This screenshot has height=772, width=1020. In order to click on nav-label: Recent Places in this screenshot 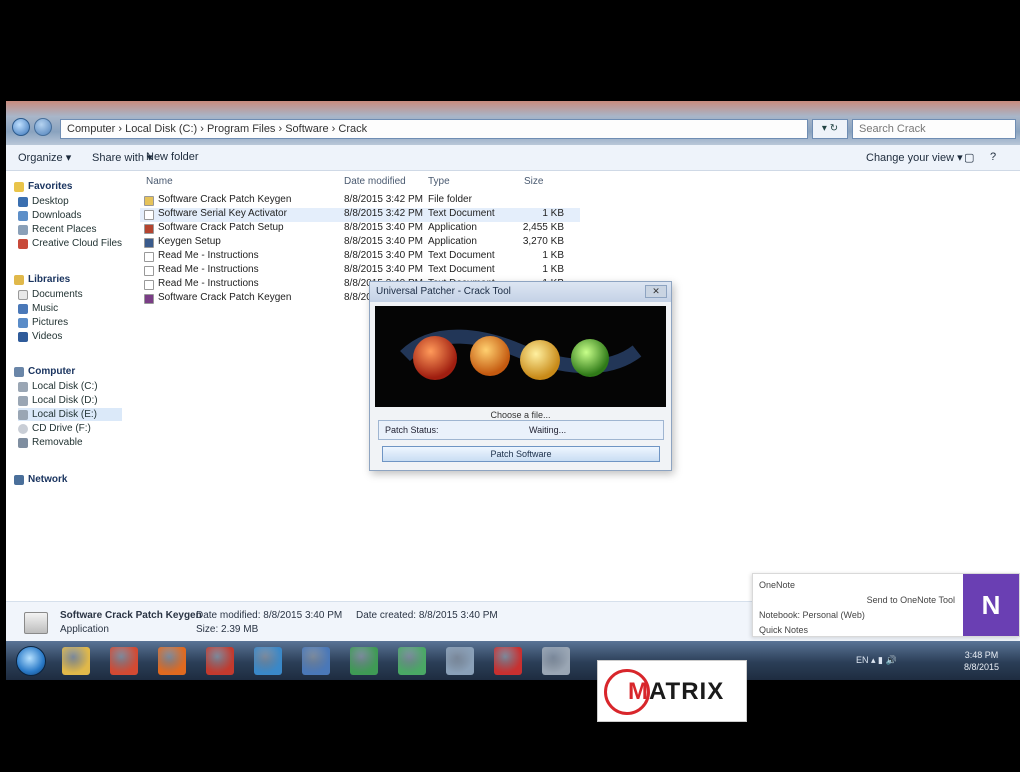, I will do `click(64, 229)`.